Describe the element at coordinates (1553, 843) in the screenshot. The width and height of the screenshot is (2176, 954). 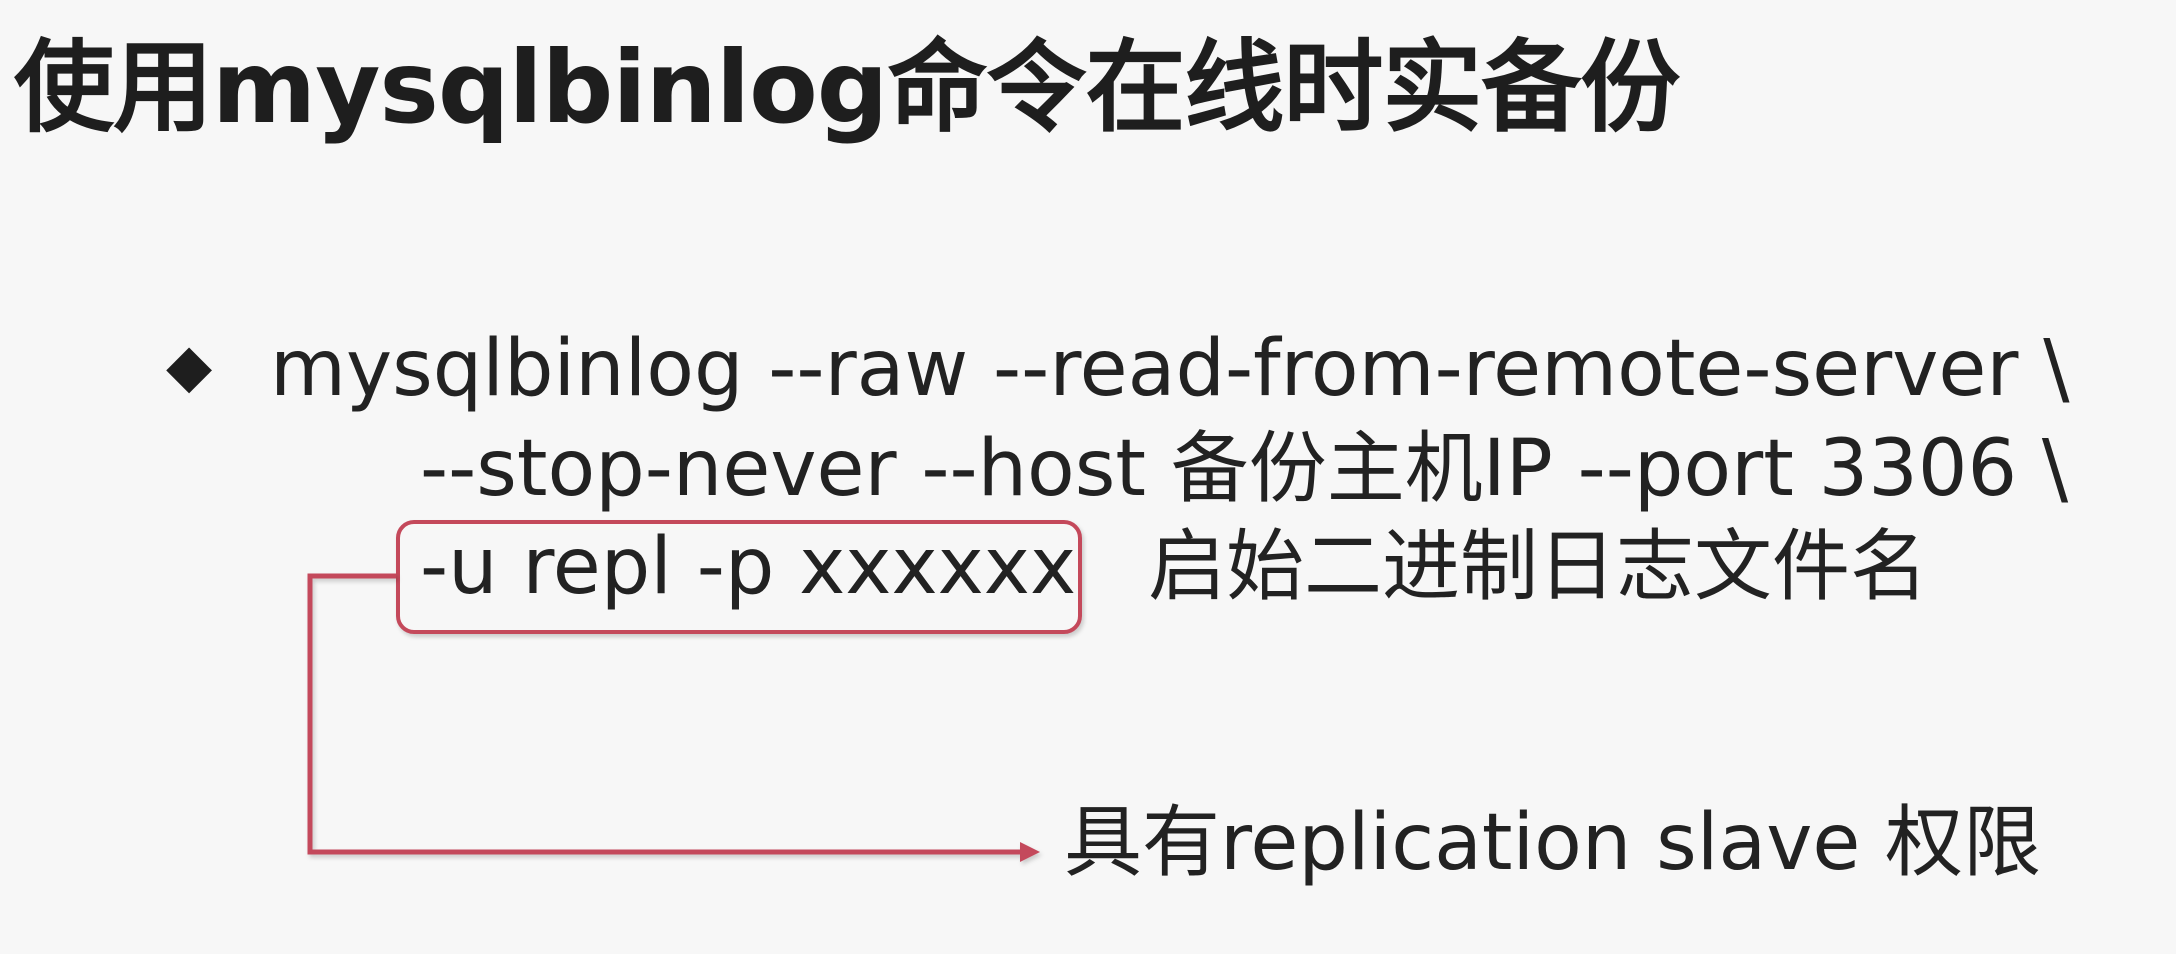
I see `privilege-annotation: 具有replication slave 权限` at that location.